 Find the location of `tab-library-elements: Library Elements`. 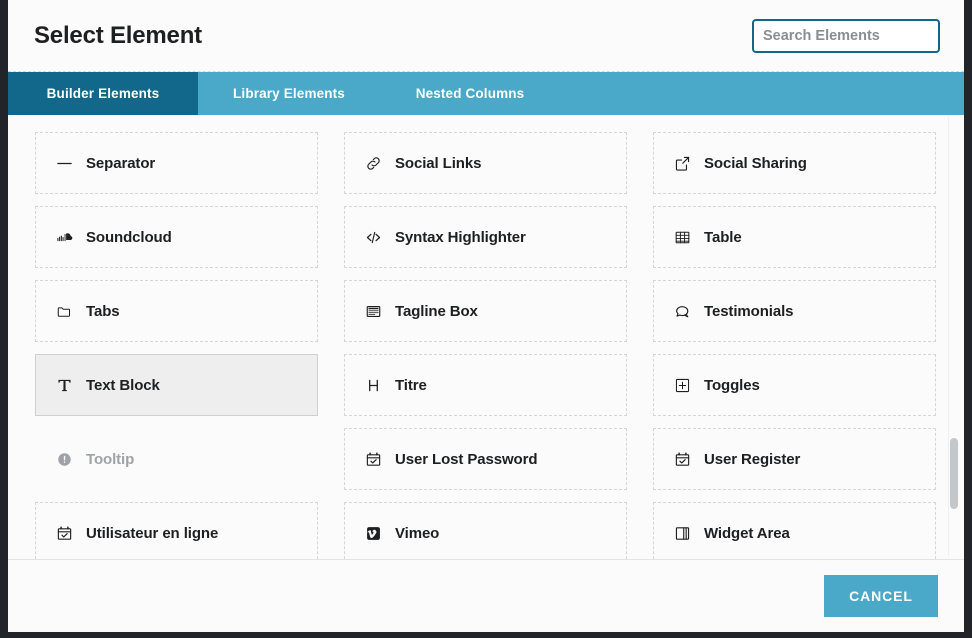

tab-library-elements: Library Elements is located at coordinates (289, 93).